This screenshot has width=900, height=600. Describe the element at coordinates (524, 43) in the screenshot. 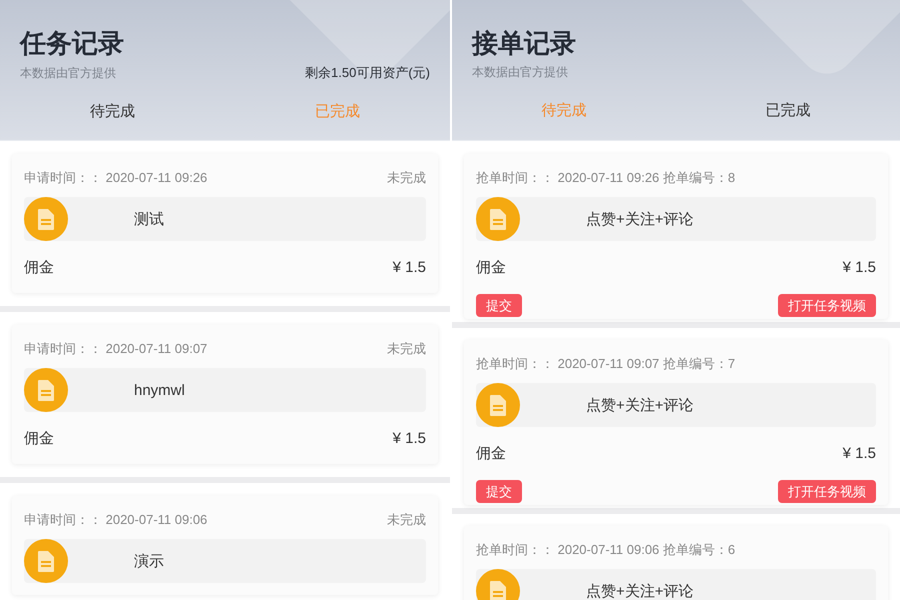

I see `page-title: 接单记录` at that location.